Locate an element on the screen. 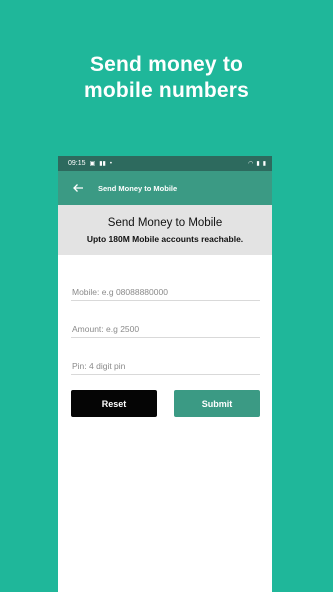 This screenshot has height=592, width=333. marketing-headline: Send money to mobile numbers is located at coordinates (166, 78).